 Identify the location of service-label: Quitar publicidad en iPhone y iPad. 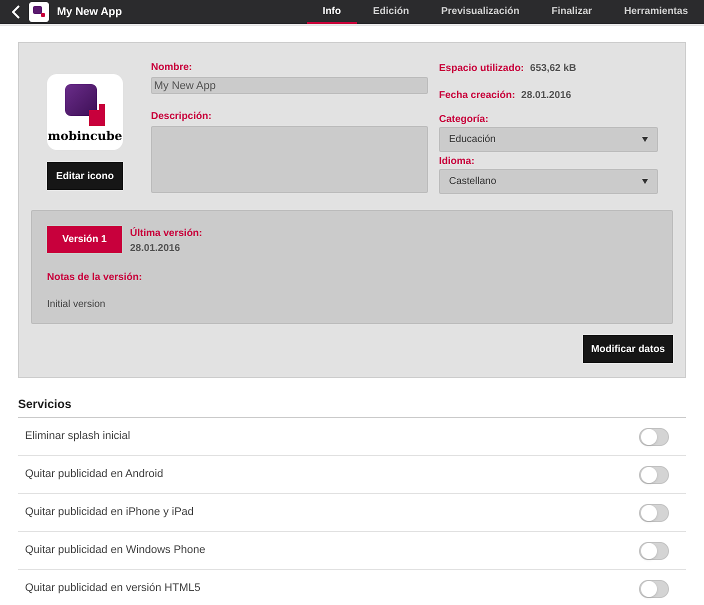
(110, 512).